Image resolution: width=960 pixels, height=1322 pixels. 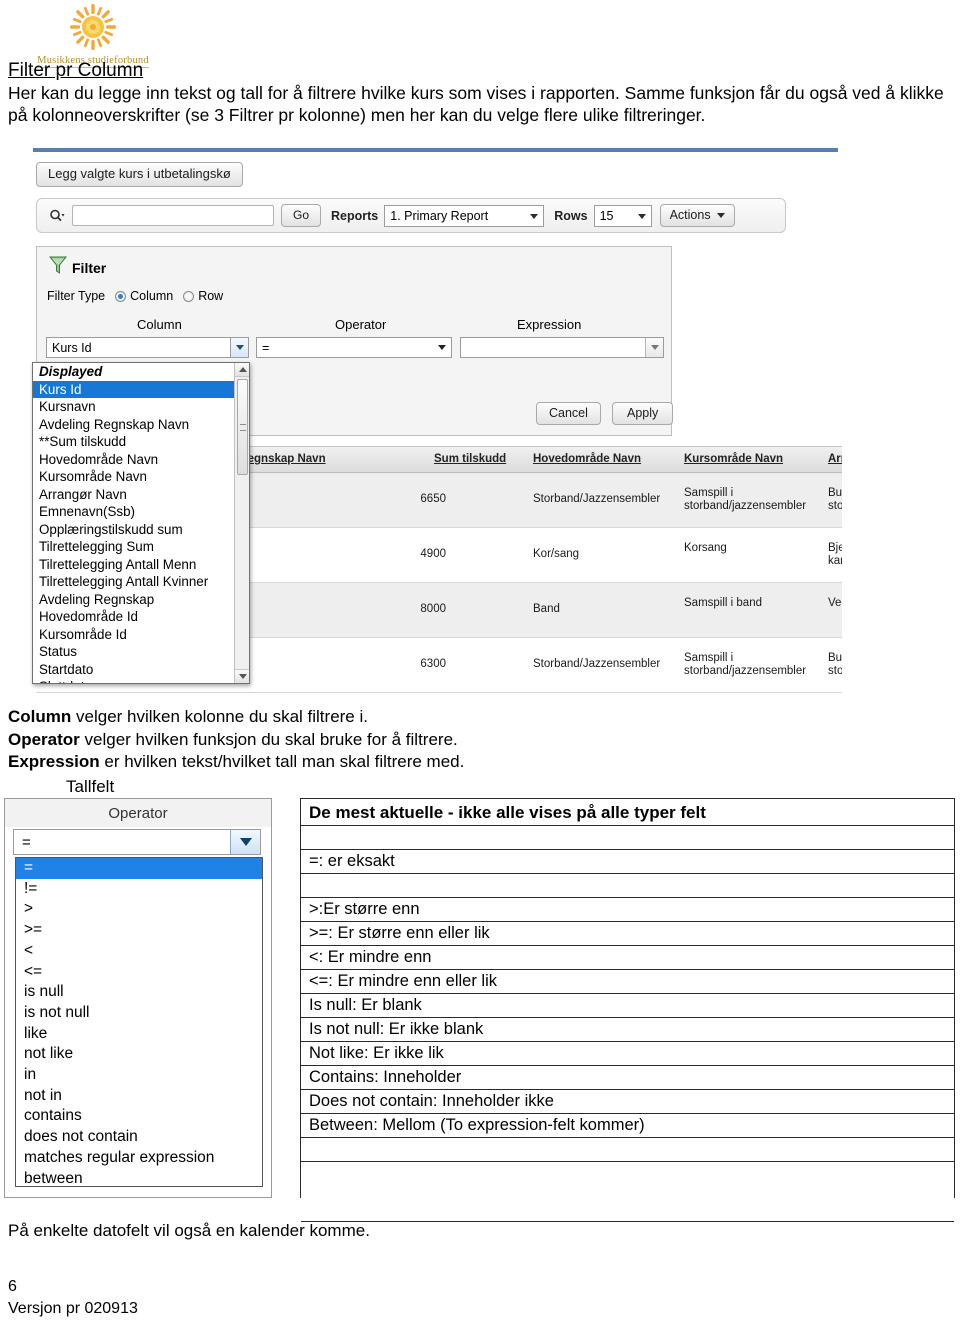 I want to click on label-expression: Expression, so click(x=549, y=324).